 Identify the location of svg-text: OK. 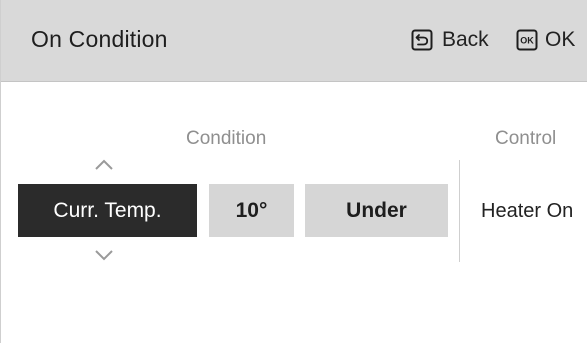
(527, 41).